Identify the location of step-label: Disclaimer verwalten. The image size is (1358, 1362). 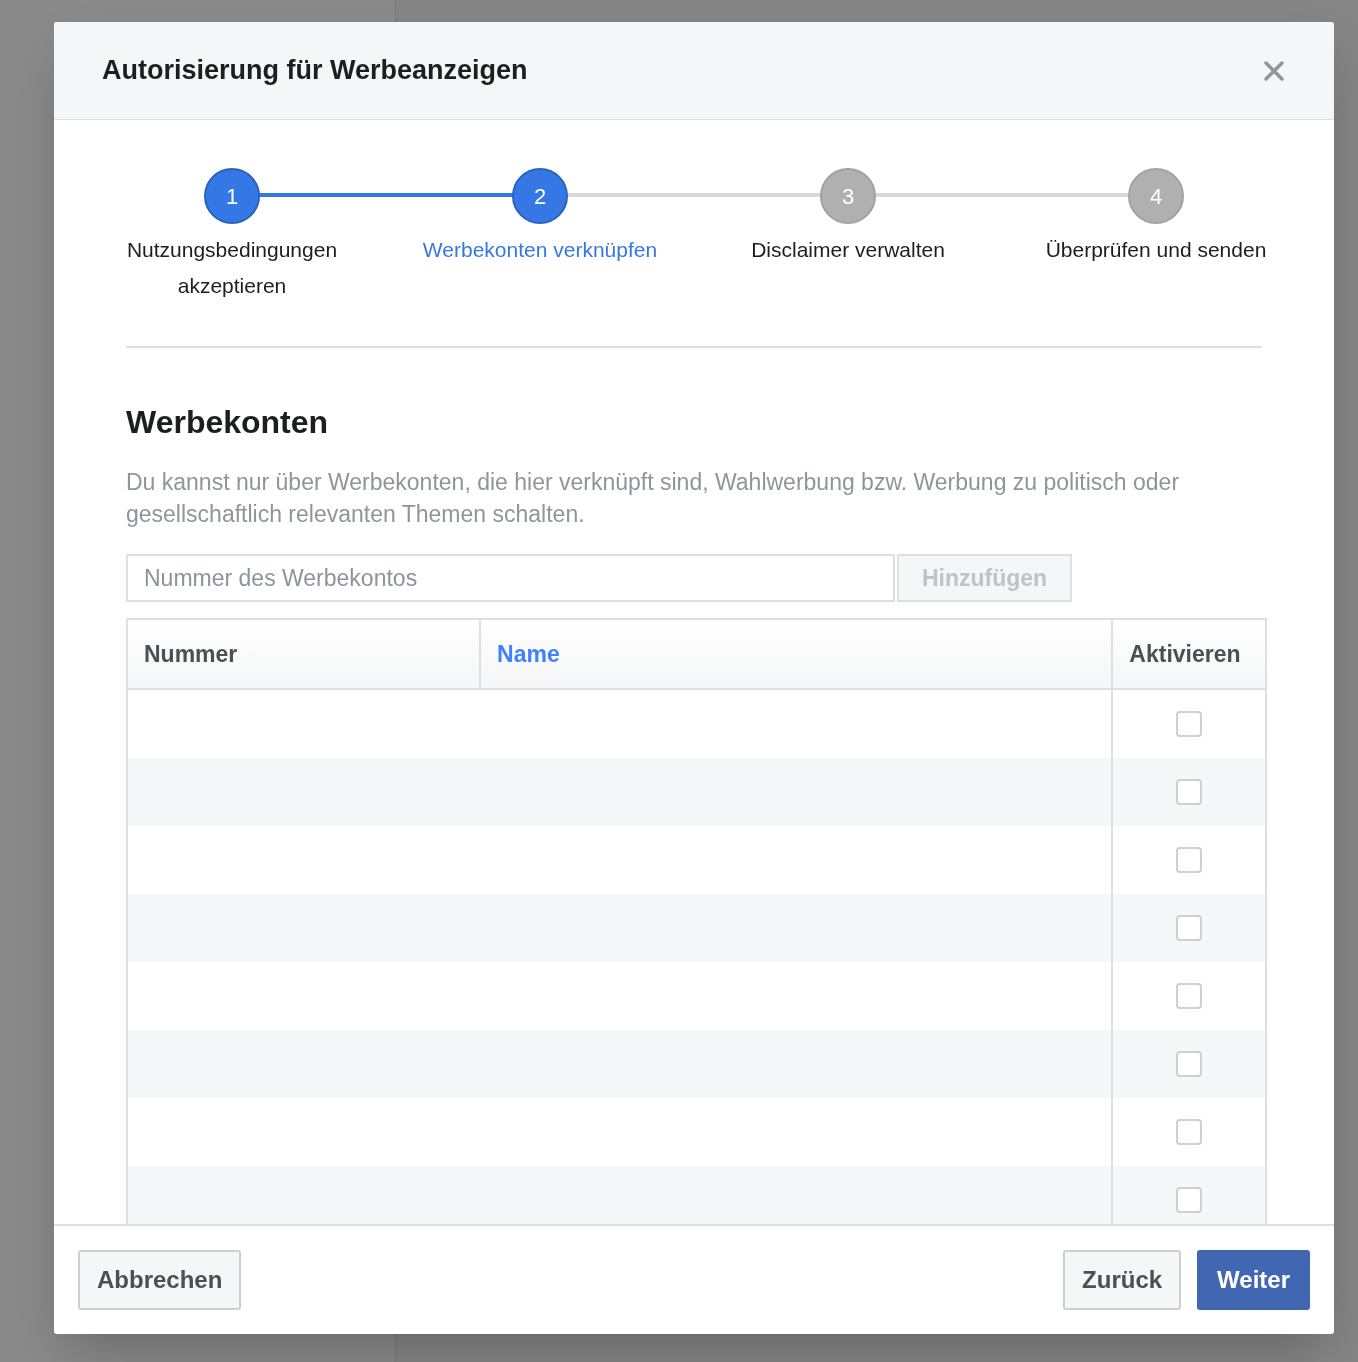
(848, 250).